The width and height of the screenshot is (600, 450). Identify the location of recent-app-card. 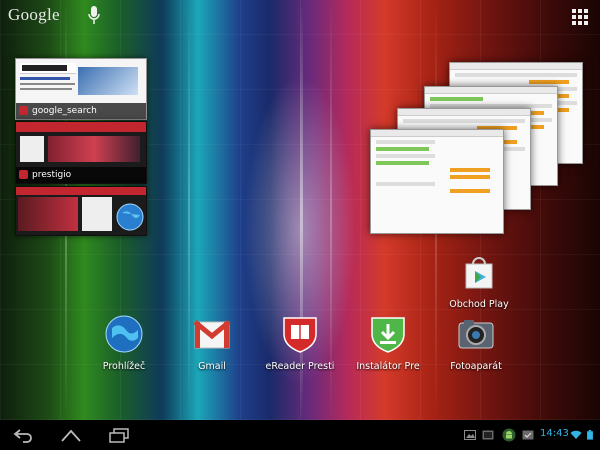
(437, 181).